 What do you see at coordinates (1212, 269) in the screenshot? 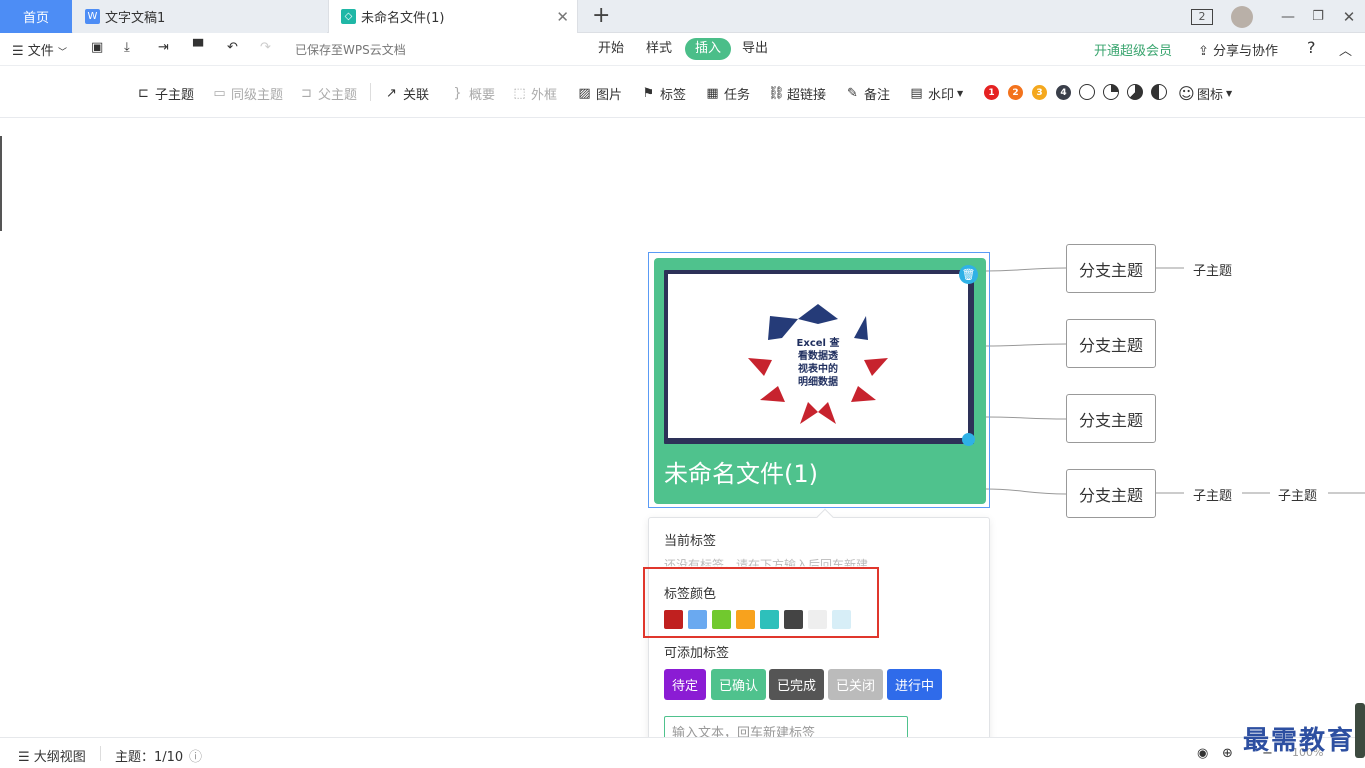
I see `subtopic-1: 子主题` at bounding box center [1212, 269].